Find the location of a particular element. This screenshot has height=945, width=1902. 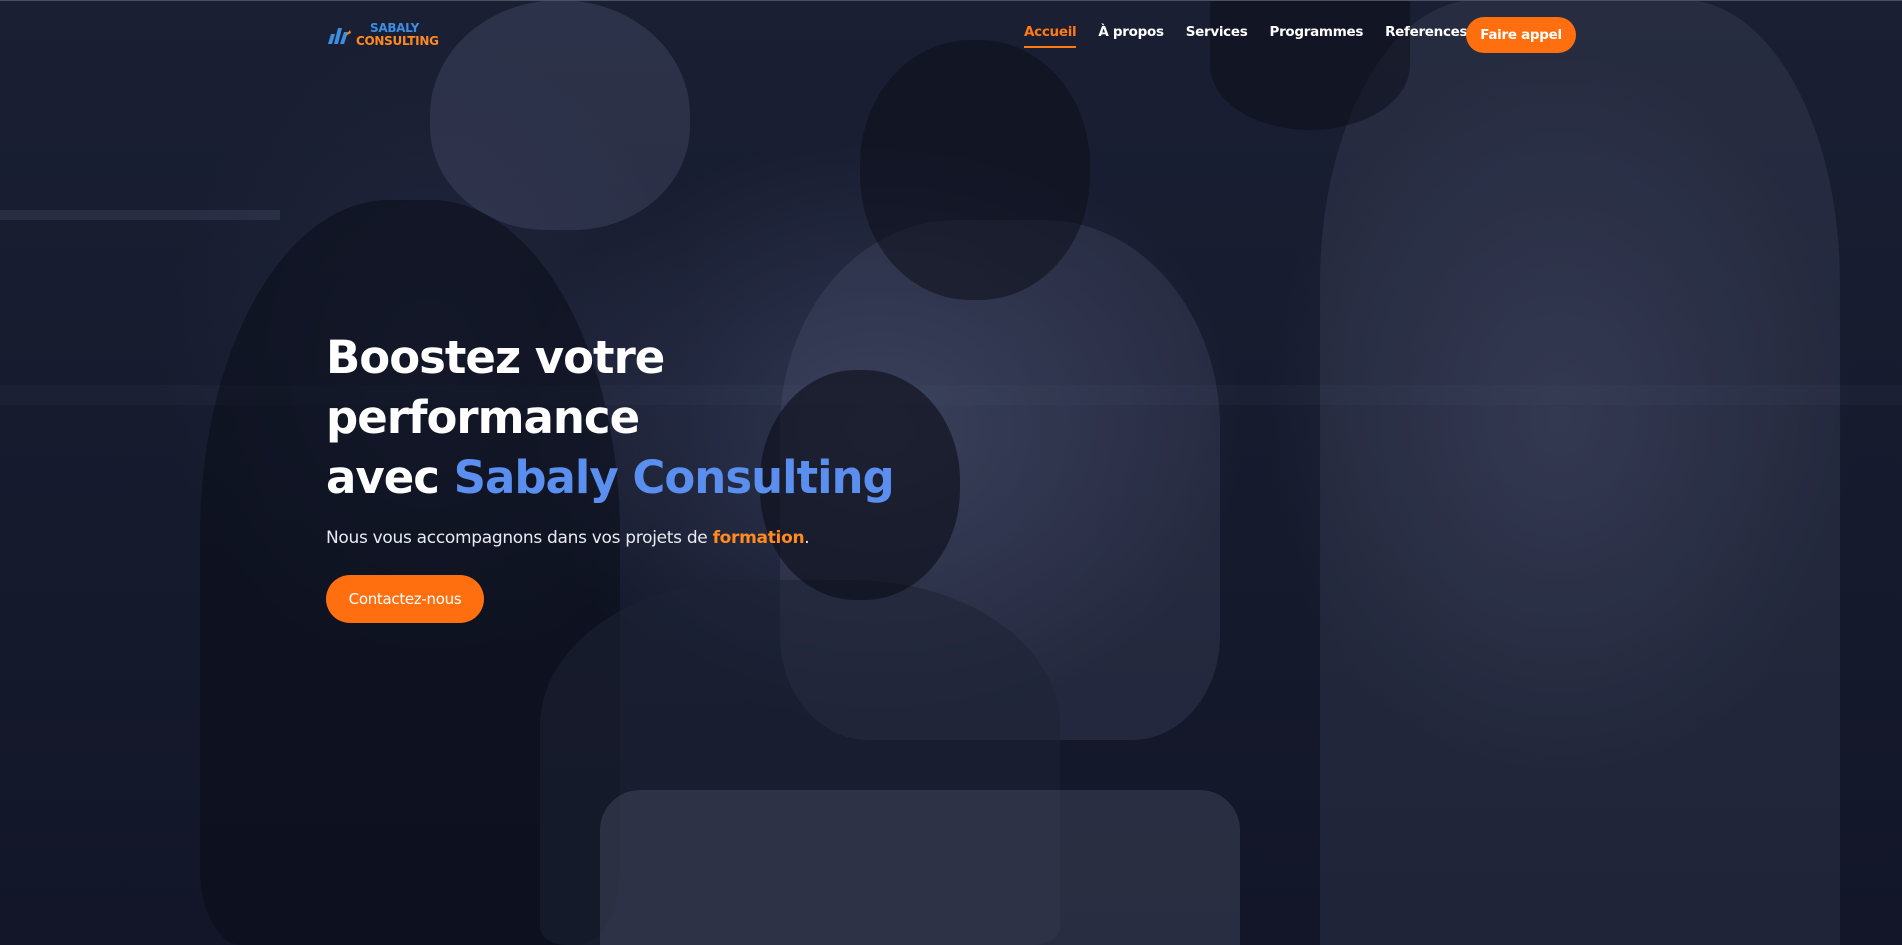

nav-item-programmes: Programmes is located at coordinates (1316, 36).